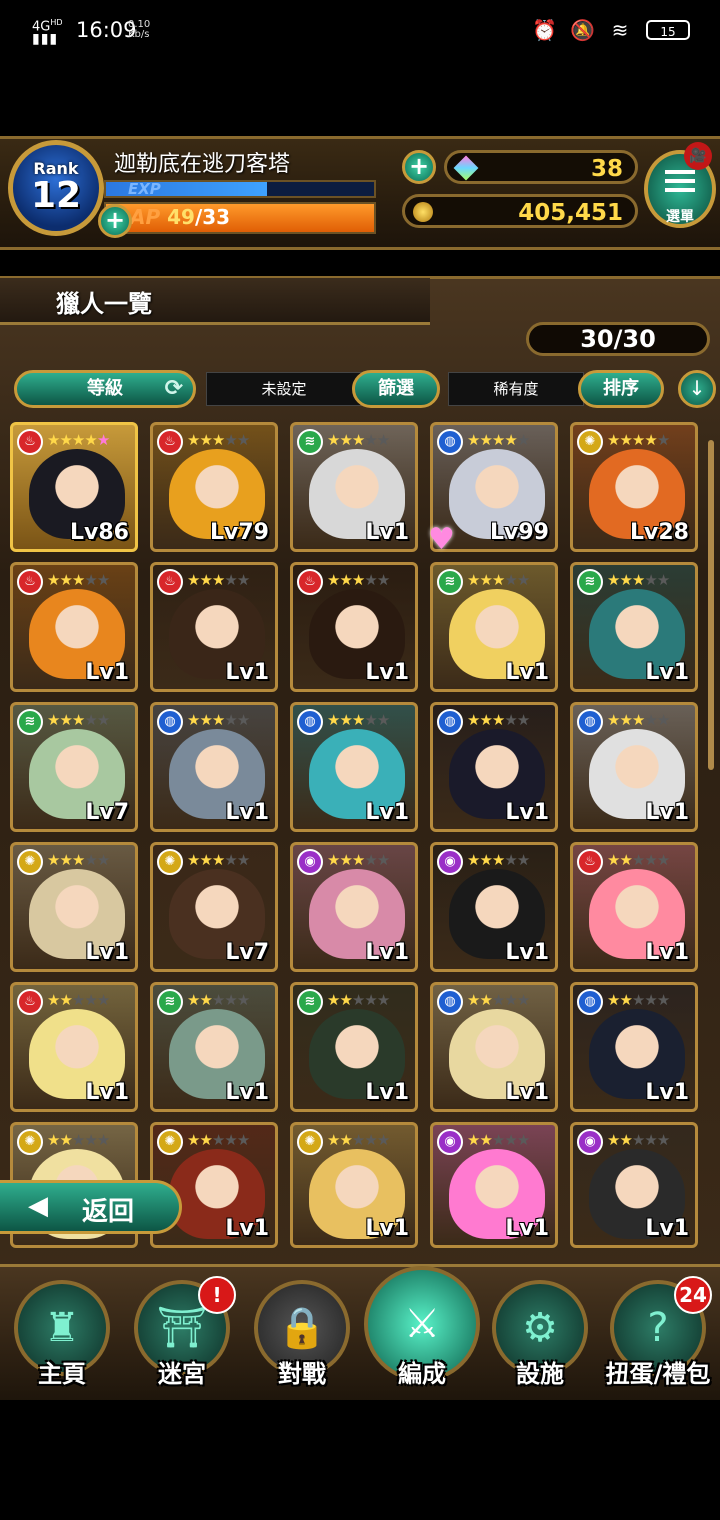  I want to click on hunter-card: ≋ ★★★★★ Lv7, so click(74, 767).